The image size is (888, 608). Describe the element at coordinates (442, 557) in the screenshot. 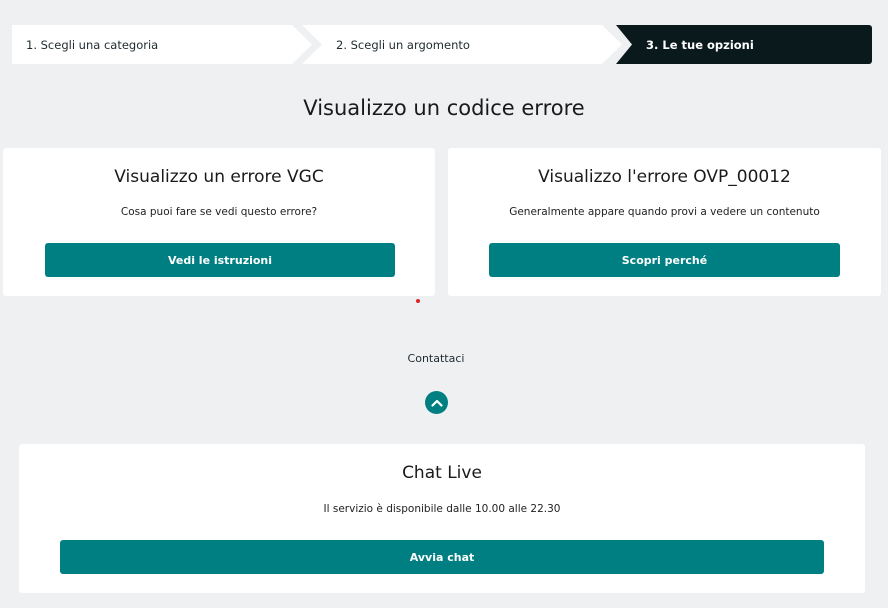

I see `start-chat-button: Avvia chat` at that location.